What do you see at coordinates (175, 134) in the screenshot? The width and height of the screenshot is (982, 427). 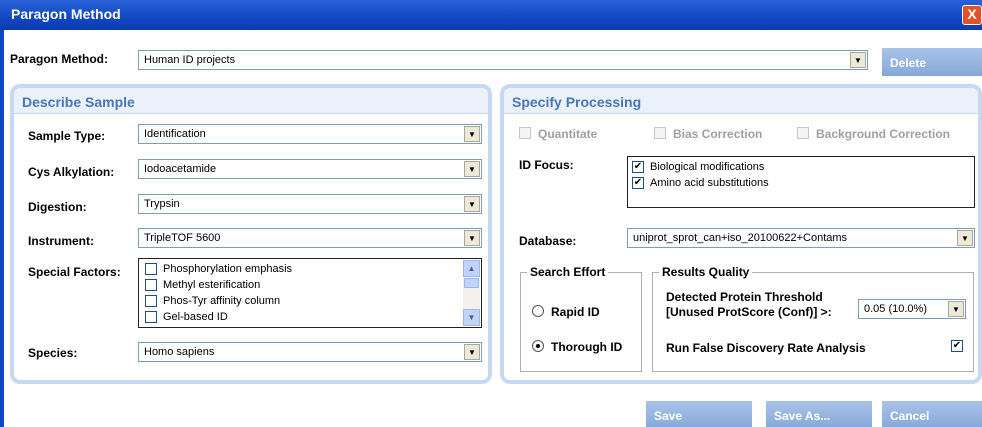 I see `sample-type-value: Identification` at bounding box center [175, 134].